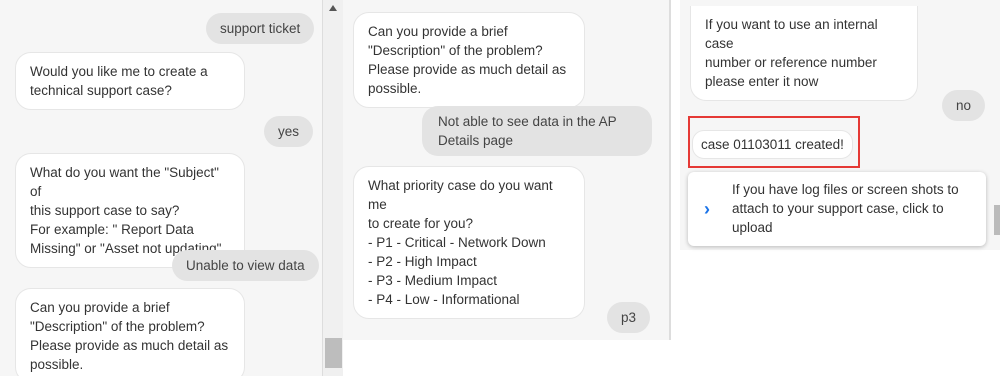  What do you see at coordinates (629, 317) in the screenshot?
I see `user-message: p3` at bounding box center [629, 317].